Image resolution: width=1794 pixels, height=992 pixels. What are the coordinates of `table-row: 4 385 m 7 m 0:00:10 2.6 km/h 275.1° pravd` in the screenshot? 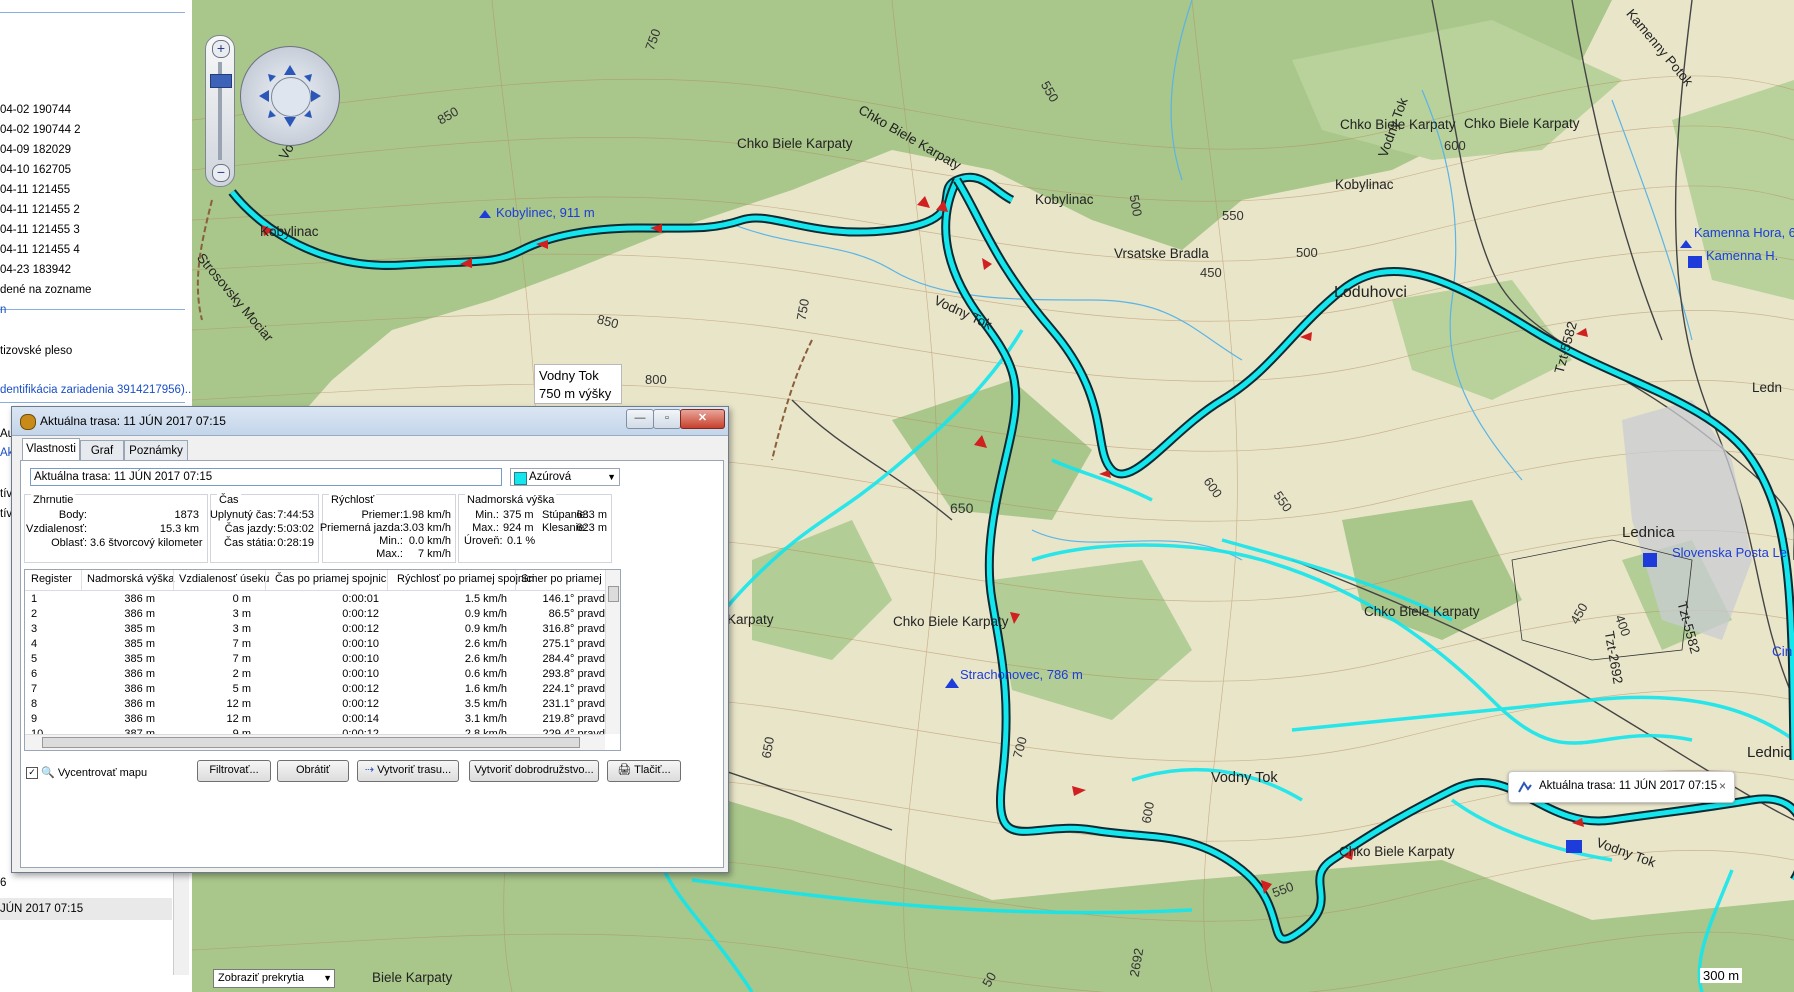 It's located at (315, 644).